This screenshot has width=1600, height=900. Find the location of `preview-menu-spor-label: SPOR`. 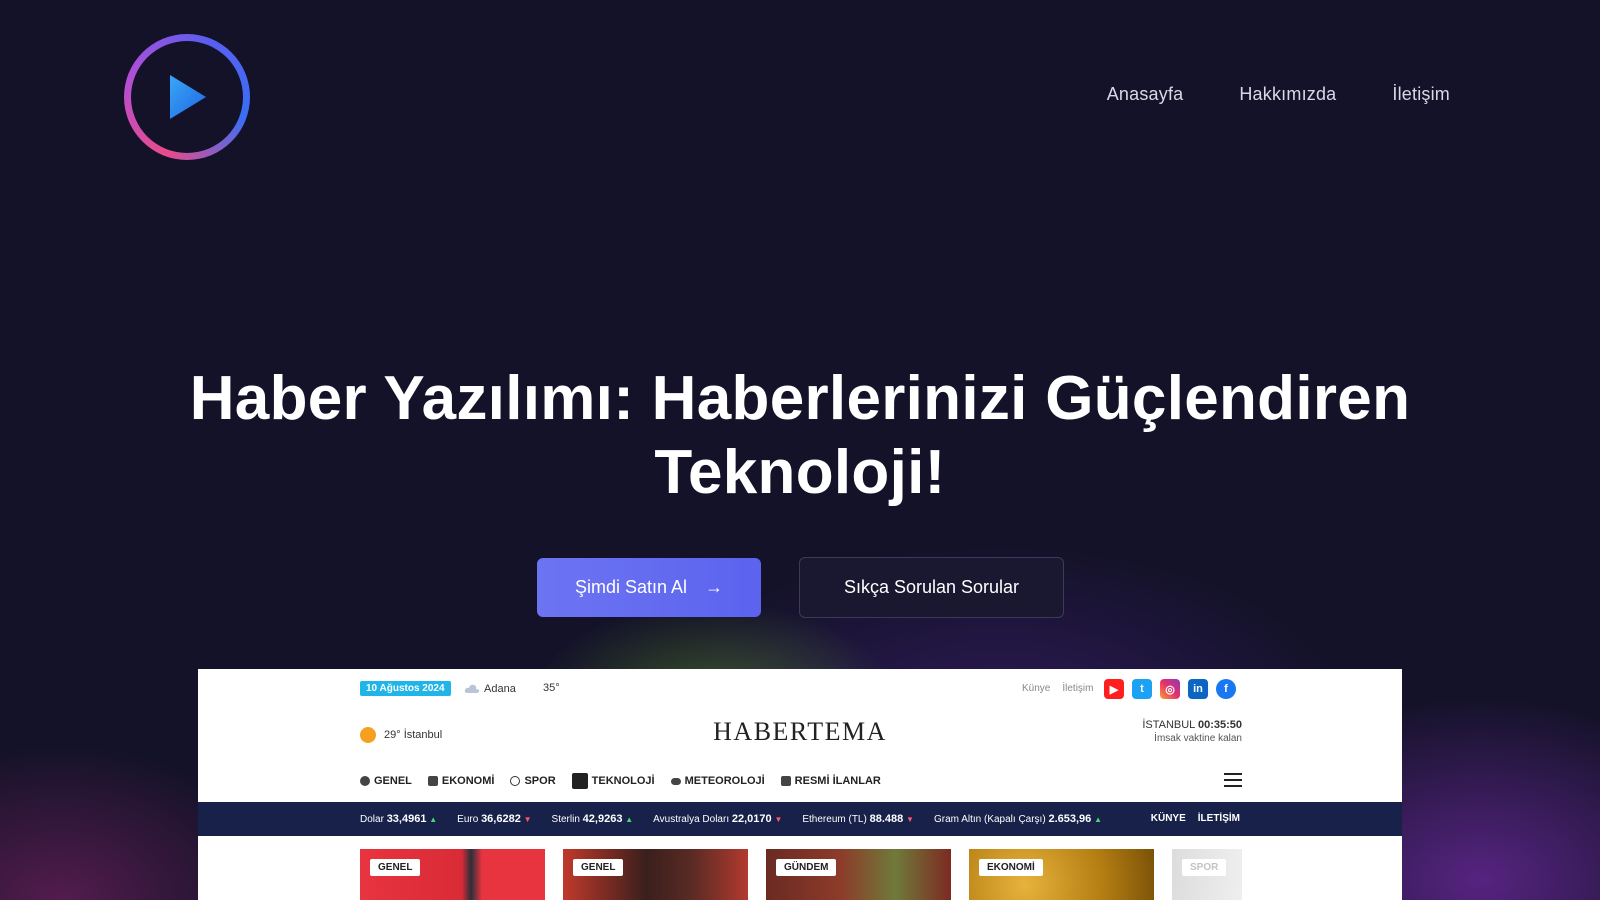

preview-menu-spor-label: SPOR is located at coordinates (540, 781).